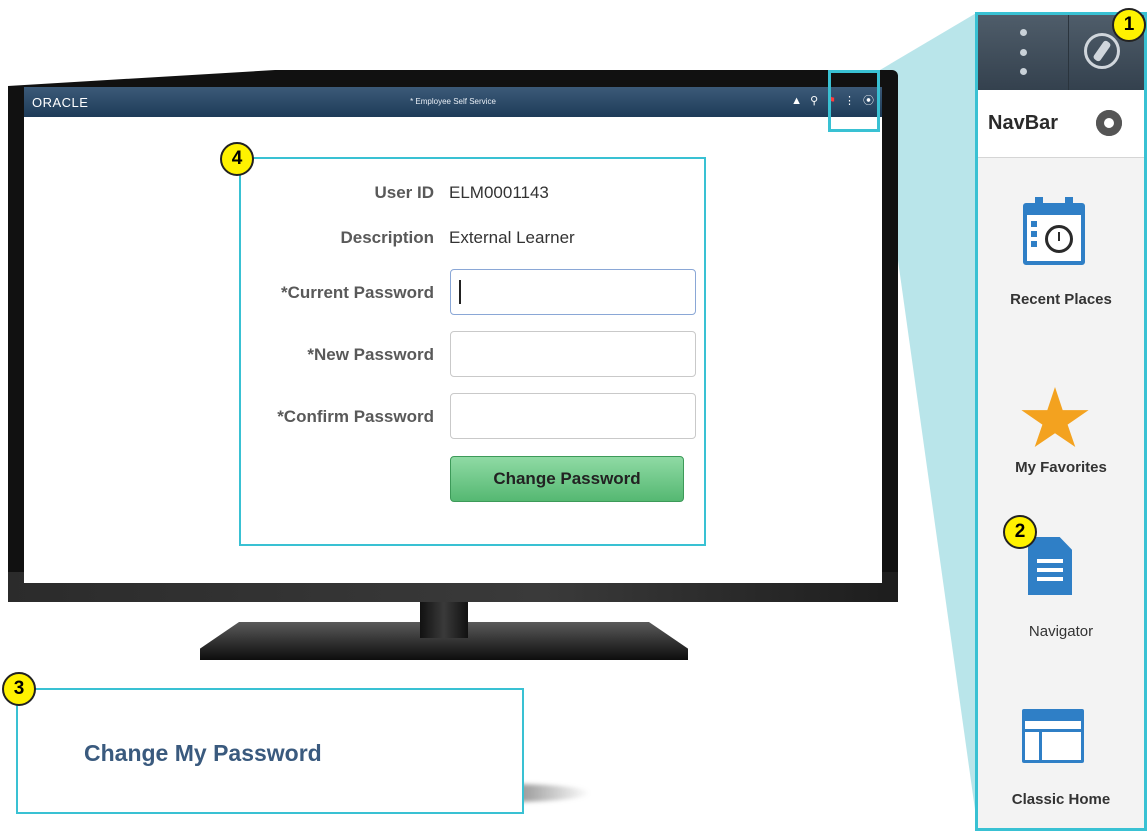  Describe the element at coordinates (1061, 299) in the screenshot. I see `navbar-item-label: Recent Places` at that location.